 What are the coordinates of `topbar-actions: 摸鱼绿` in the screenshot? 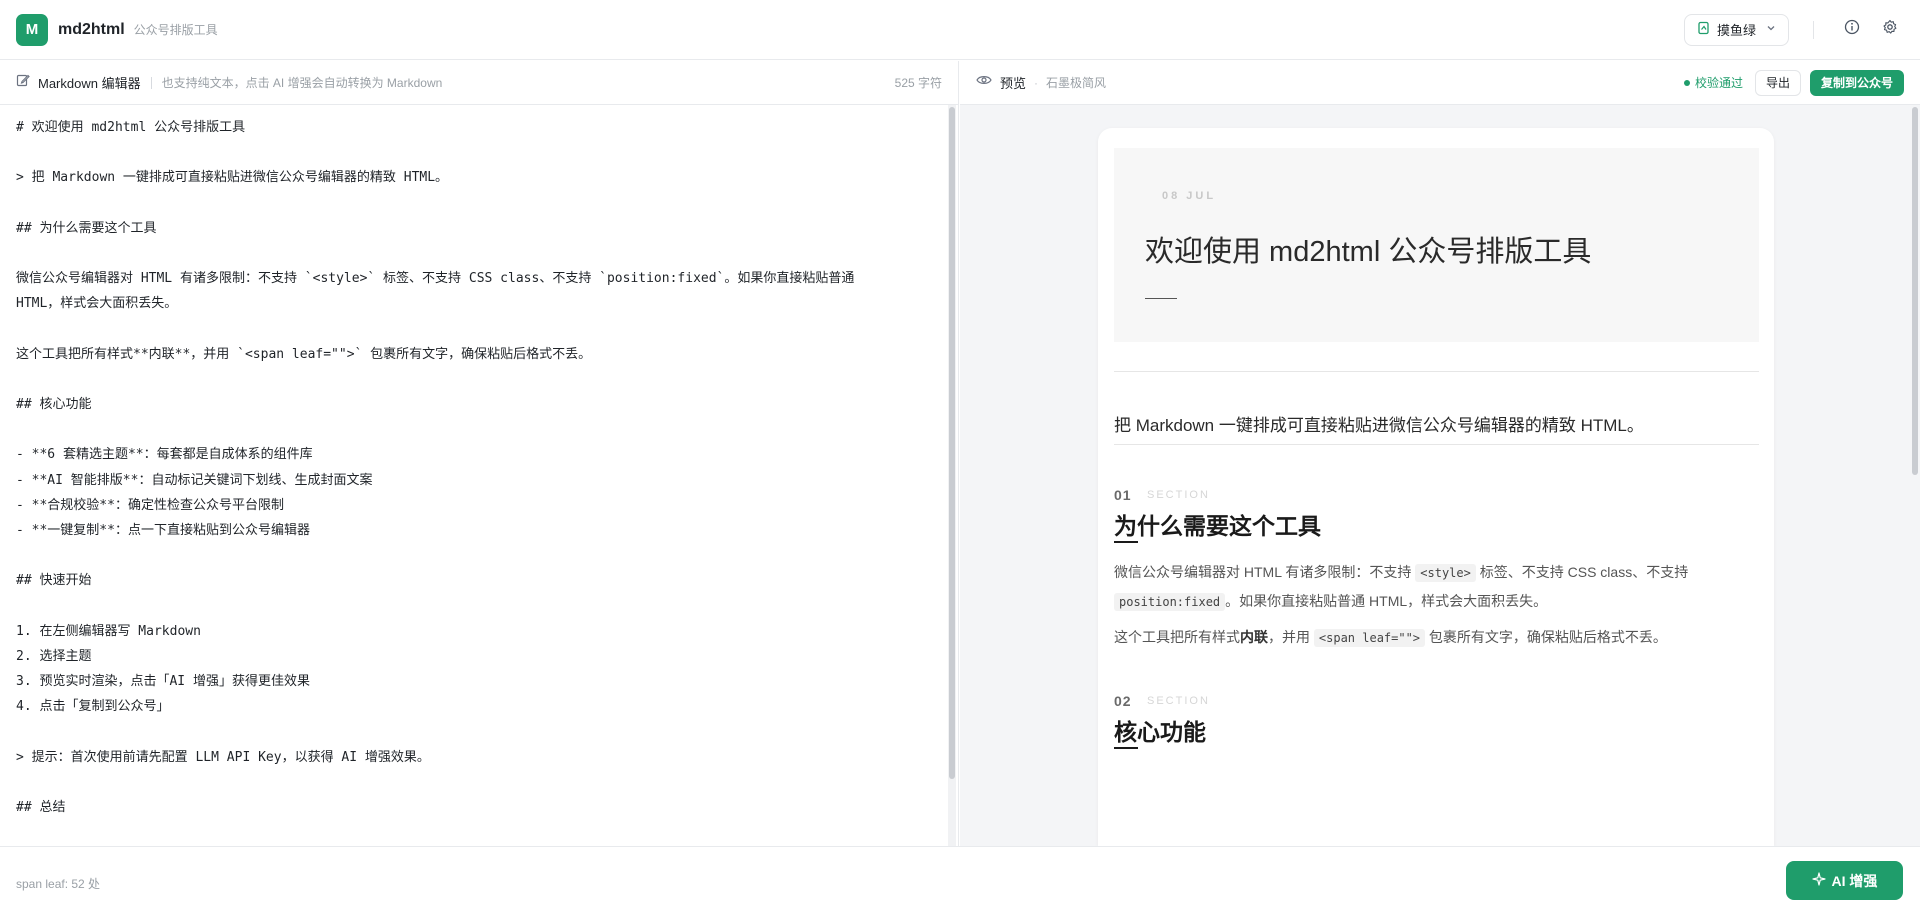 It's located at (1793, 29).